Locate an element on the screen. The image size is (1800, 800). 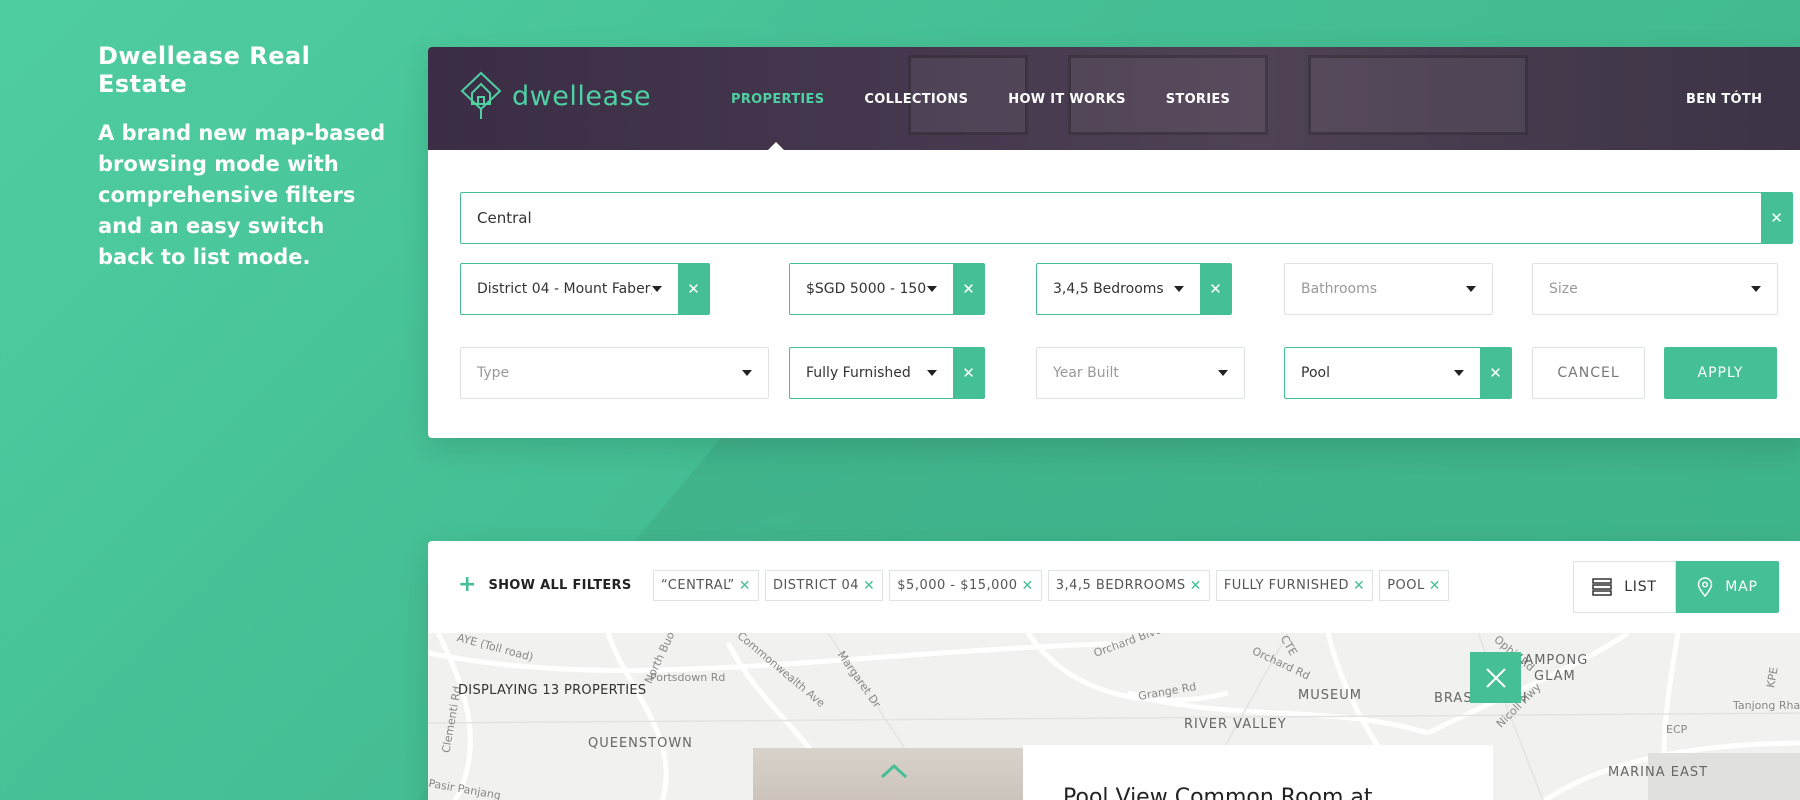
map-label: Tanjong Rha is located at coordinates (1766, 705).